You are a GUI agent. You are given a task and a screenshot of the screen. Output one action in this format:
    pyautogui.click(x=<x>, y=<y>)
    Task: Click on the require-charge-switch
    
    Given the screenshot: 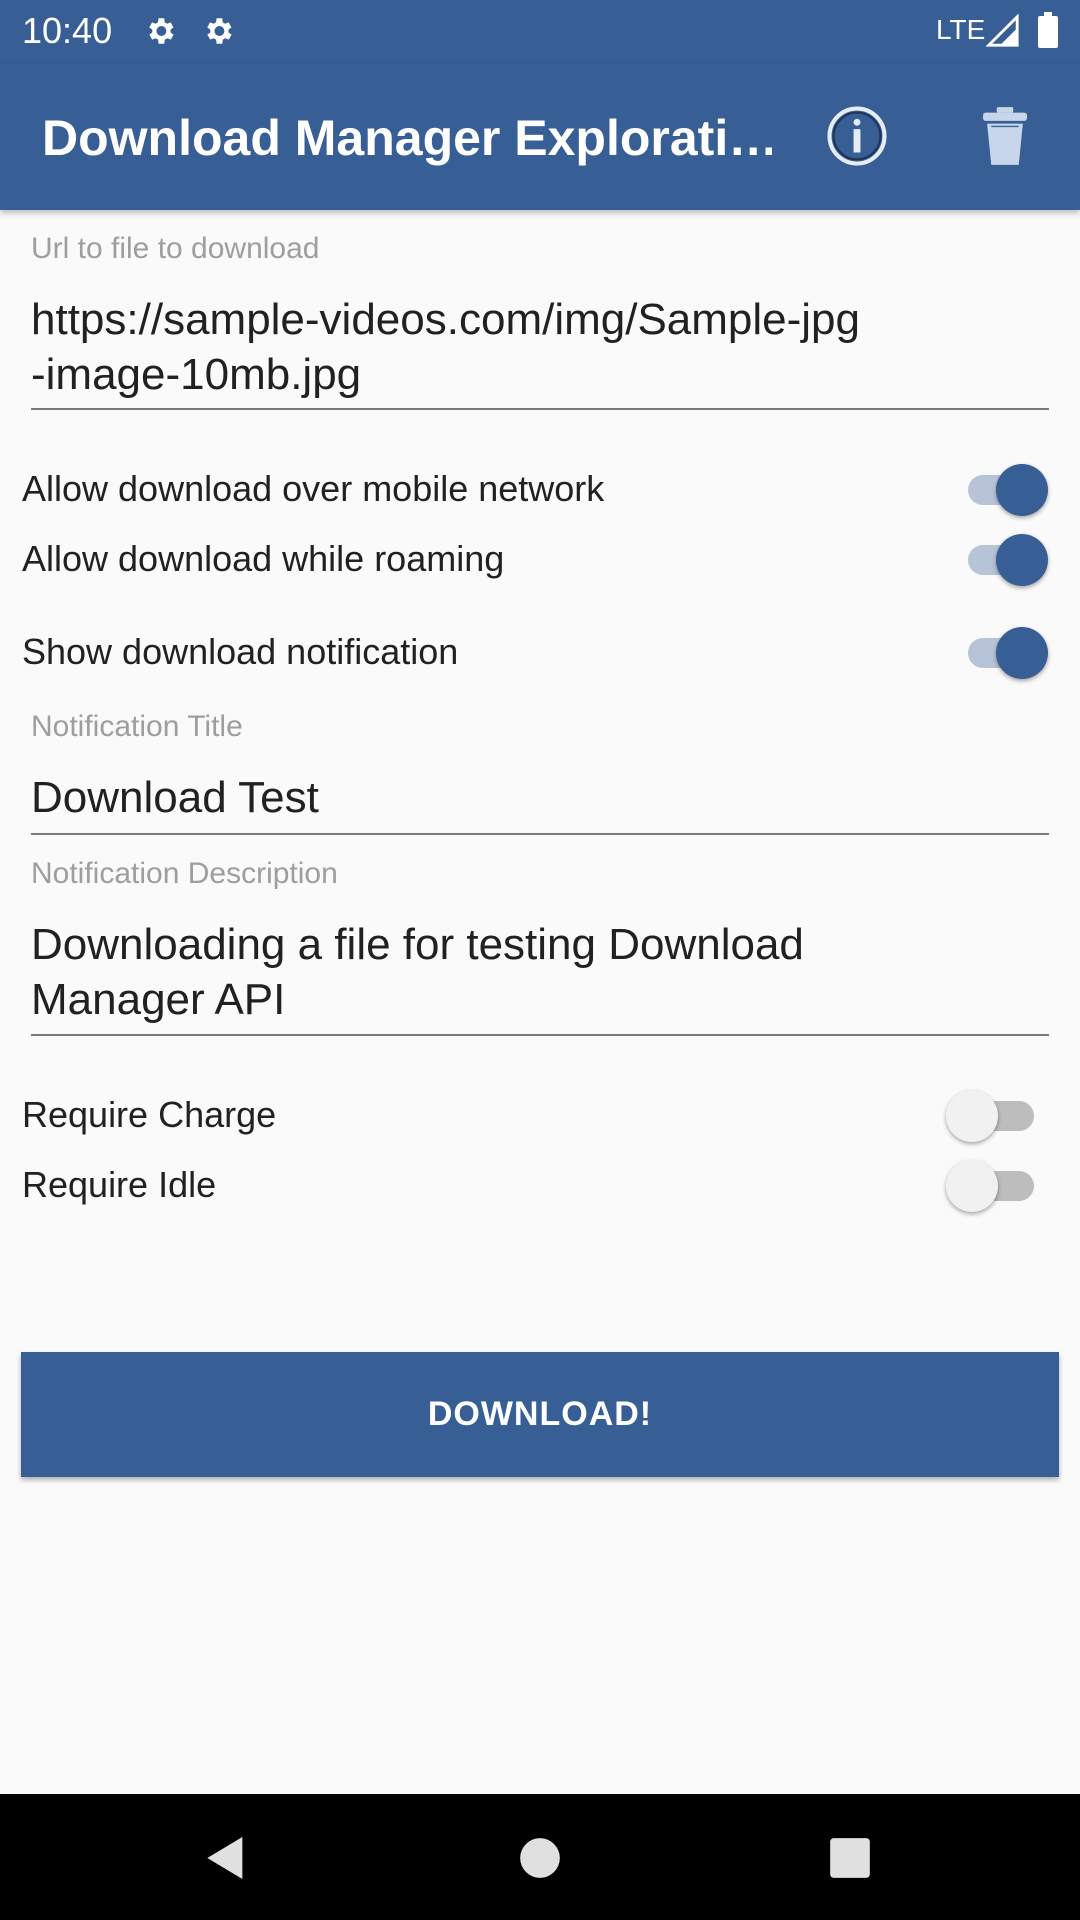 What is the action you would take?
    pyautogui.click(x=998, y=1116)
    